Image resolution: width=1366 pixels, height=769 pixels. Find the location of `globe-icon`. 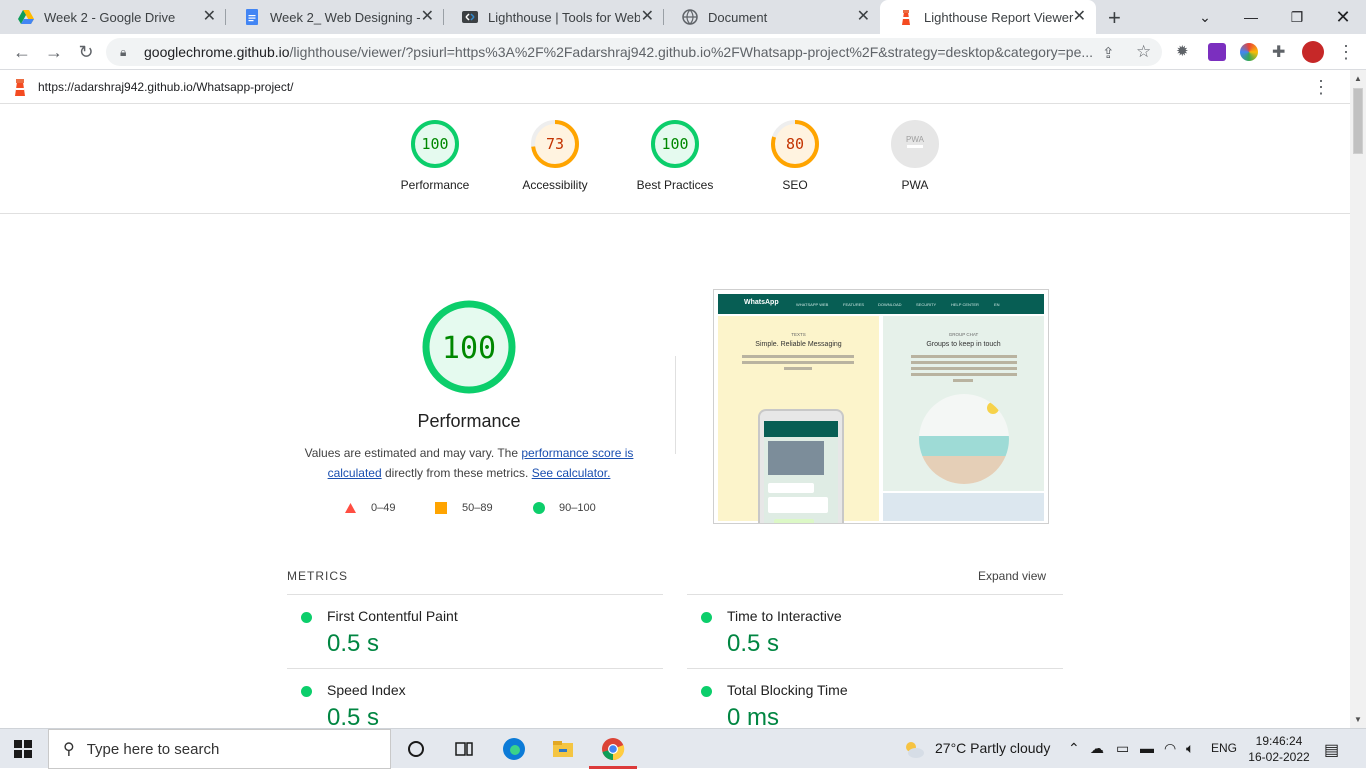

globe-icon is located at coordinates (690, 17).